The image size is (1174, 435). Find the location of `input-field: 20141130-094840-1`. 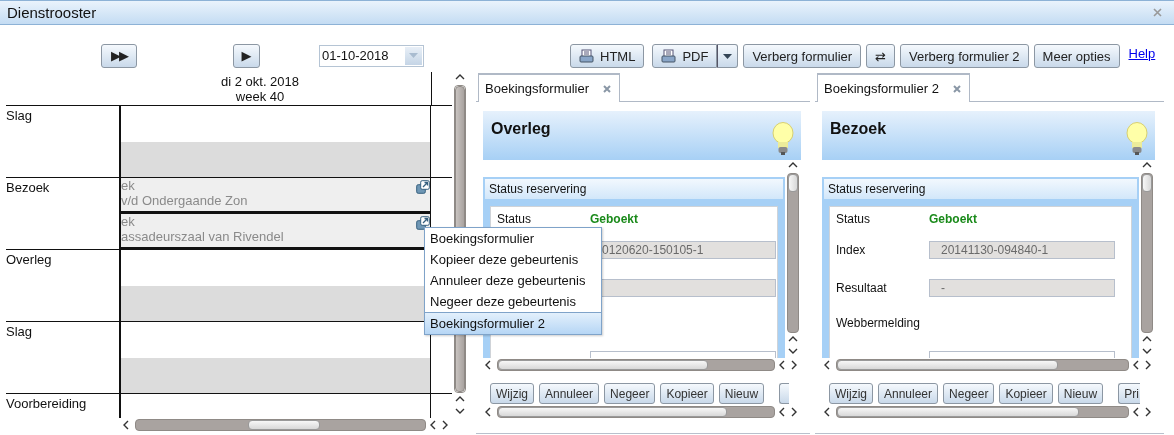

input-field: 20141130-094840-1 is located at coordinates (1022, 250).